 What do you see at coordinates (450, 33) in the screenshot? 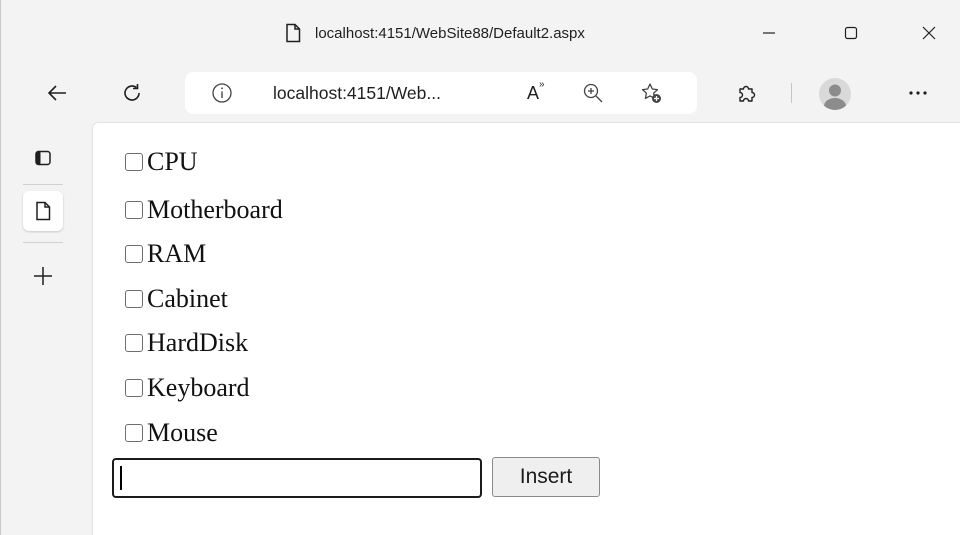
I see `tab-title-text: localhost:4151/WebSite88/Default2.aspx` at bounding box center [450, 33].